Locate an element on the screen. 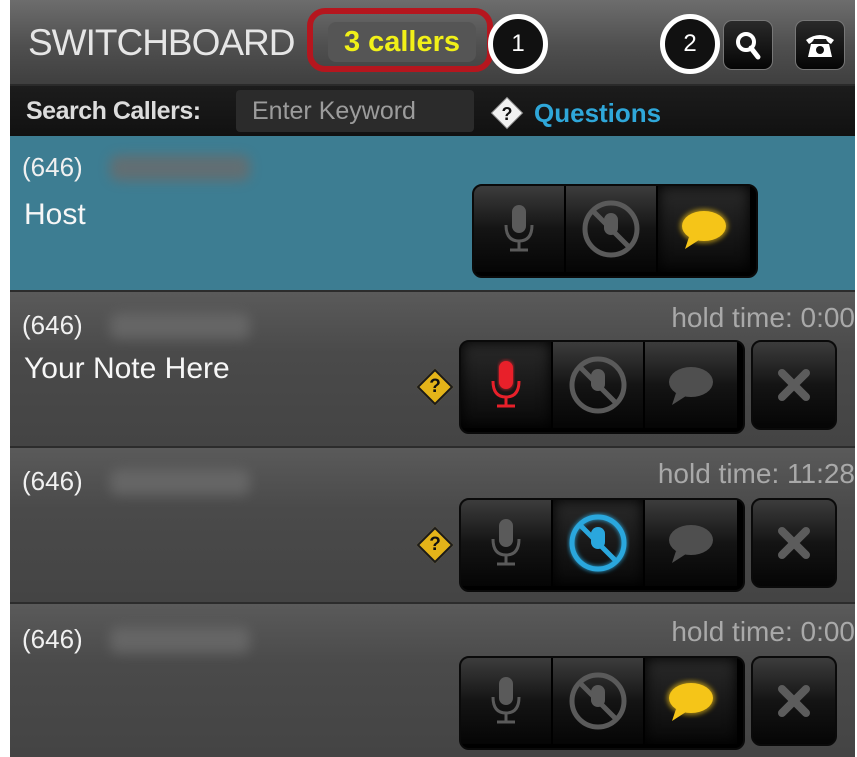  annotation-marker-2: 2 is located at coordinates (690, 44).